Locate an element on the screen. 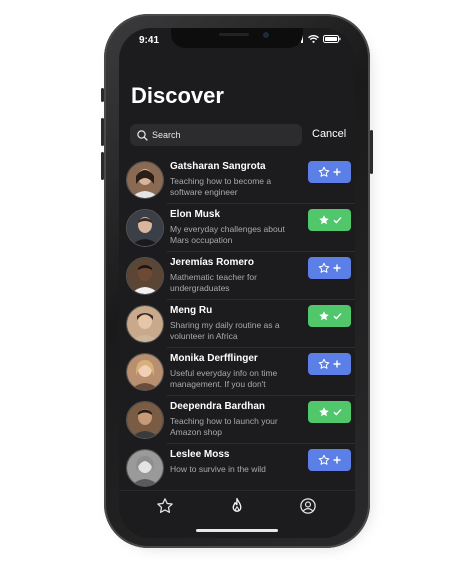  list-item: Leslee Moss How to survive in the wild is located at coordinates (237, 468).